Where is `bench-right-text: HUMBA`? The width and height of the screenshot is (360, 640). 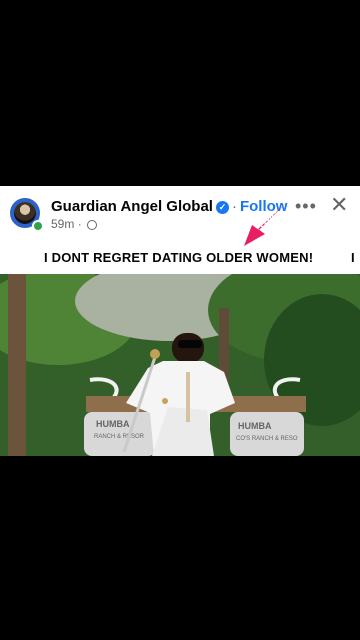 bench-right-text: HUMBA is located at coordinates (255, 426).